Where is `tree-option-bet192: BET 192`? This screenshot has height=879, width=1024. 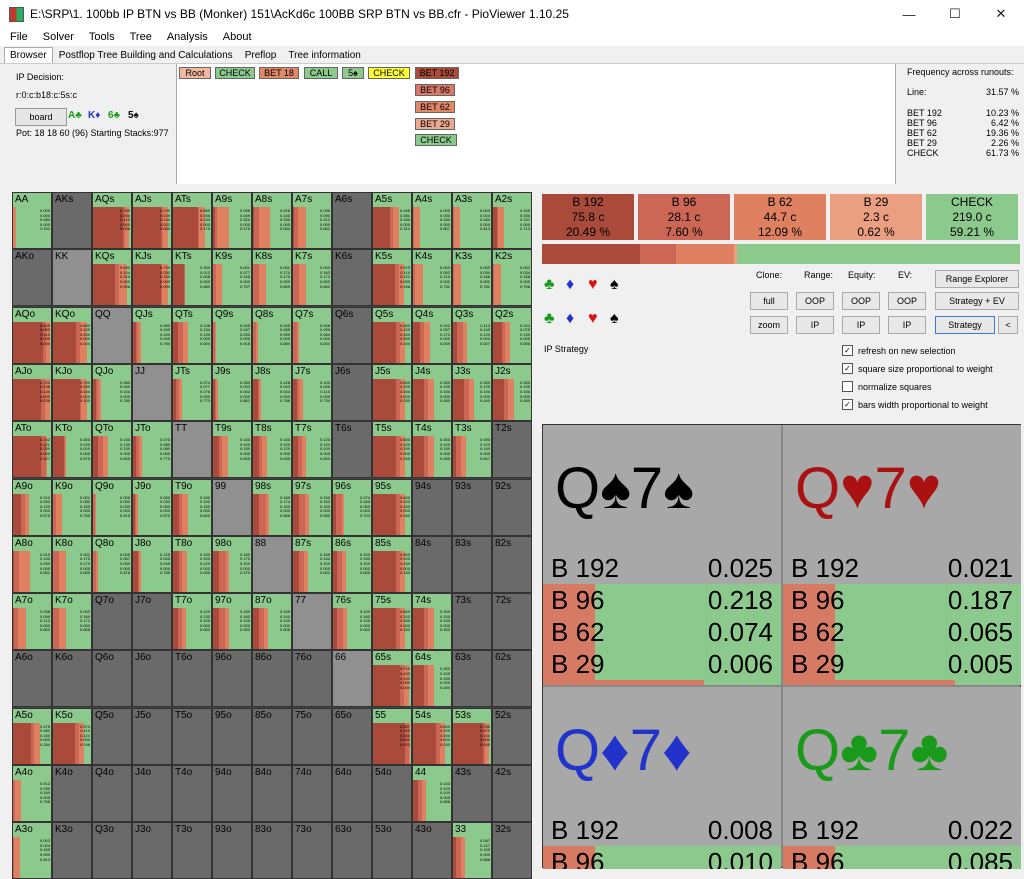 tree-option-bet192: BET 192 is located at coordinates (437, 73).